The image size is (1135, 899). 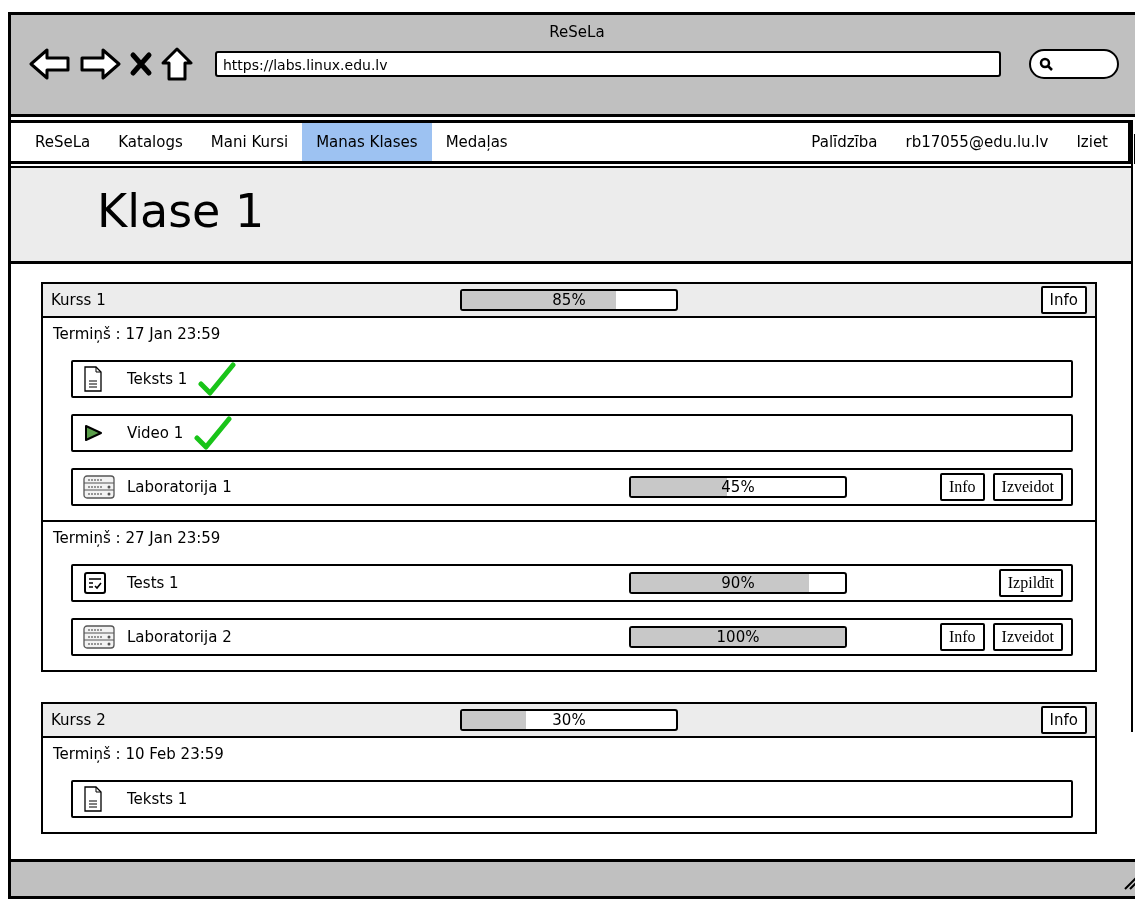 I want to click on nav-link: Palīdzība, so click(x=844, y=142).